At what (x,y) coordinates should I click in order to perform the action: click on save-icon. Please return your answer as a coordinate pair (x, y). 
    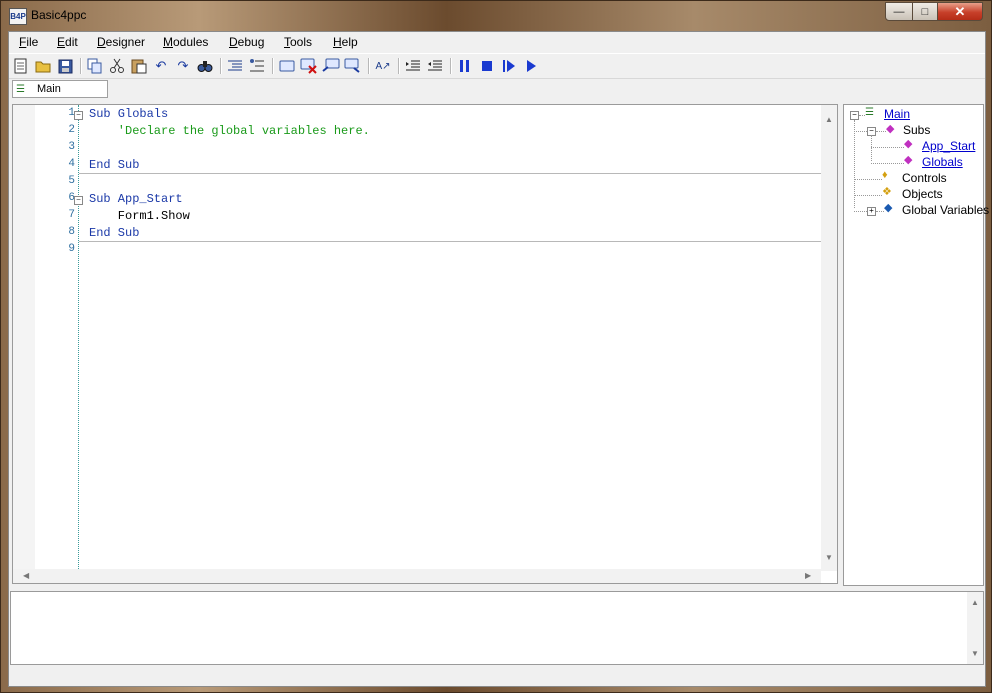
    Looking at the image, I should click on (65, 66).